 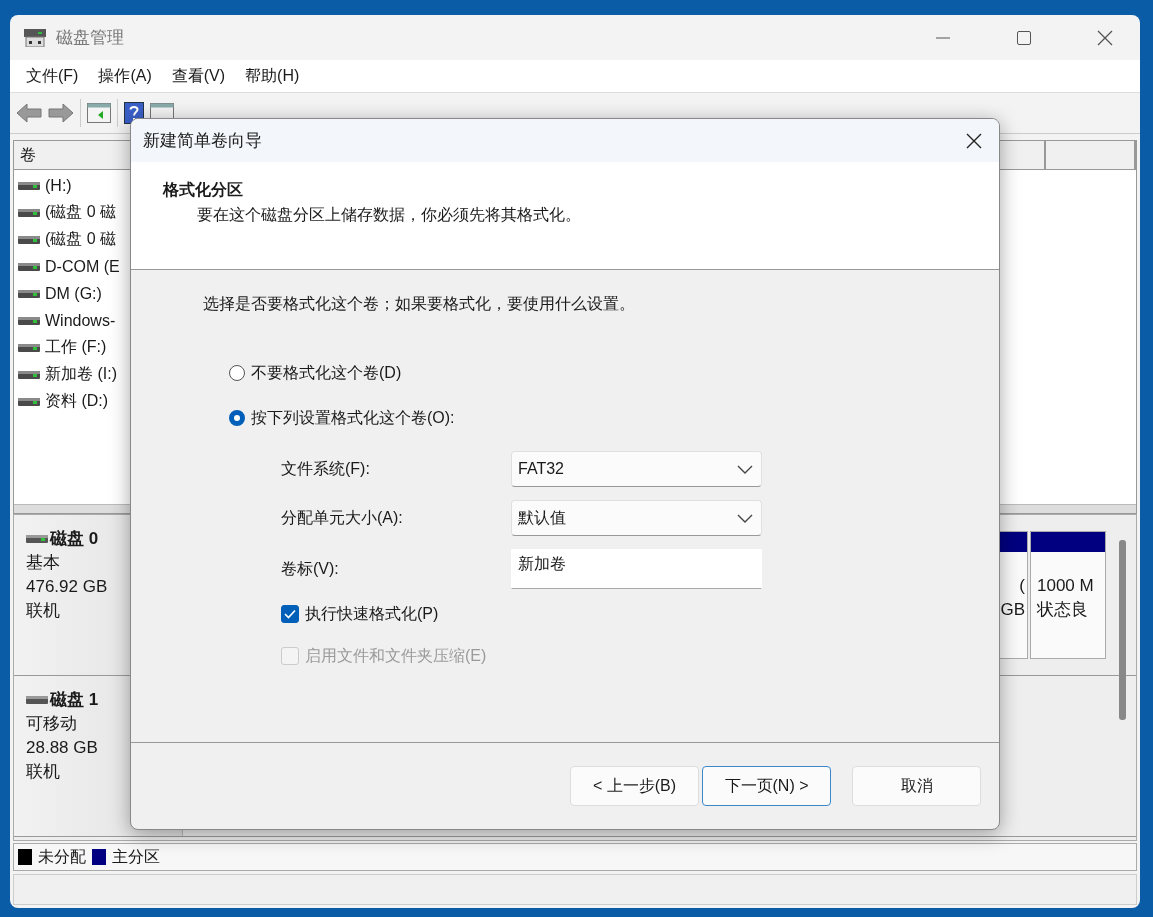 I want to click on app-icon, so click(x=35, y=37).